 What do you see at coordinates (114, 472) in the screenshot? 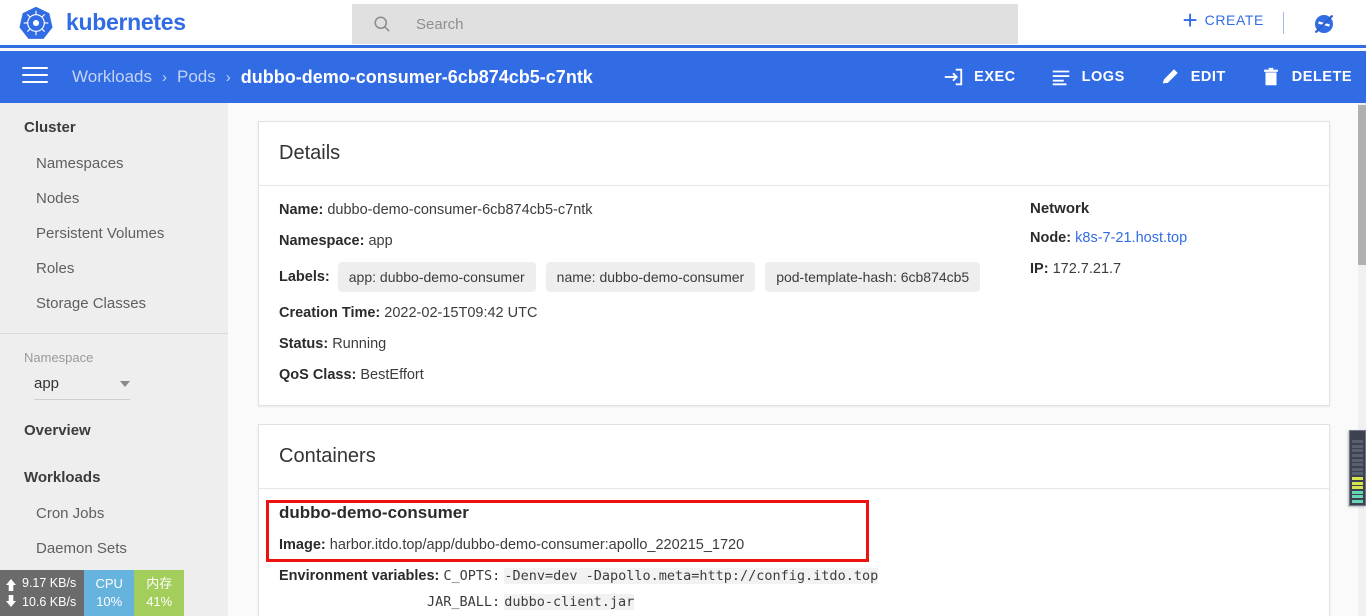
I see `sidebar-header-workloads: Workloads` at bounding box center [114, 472].